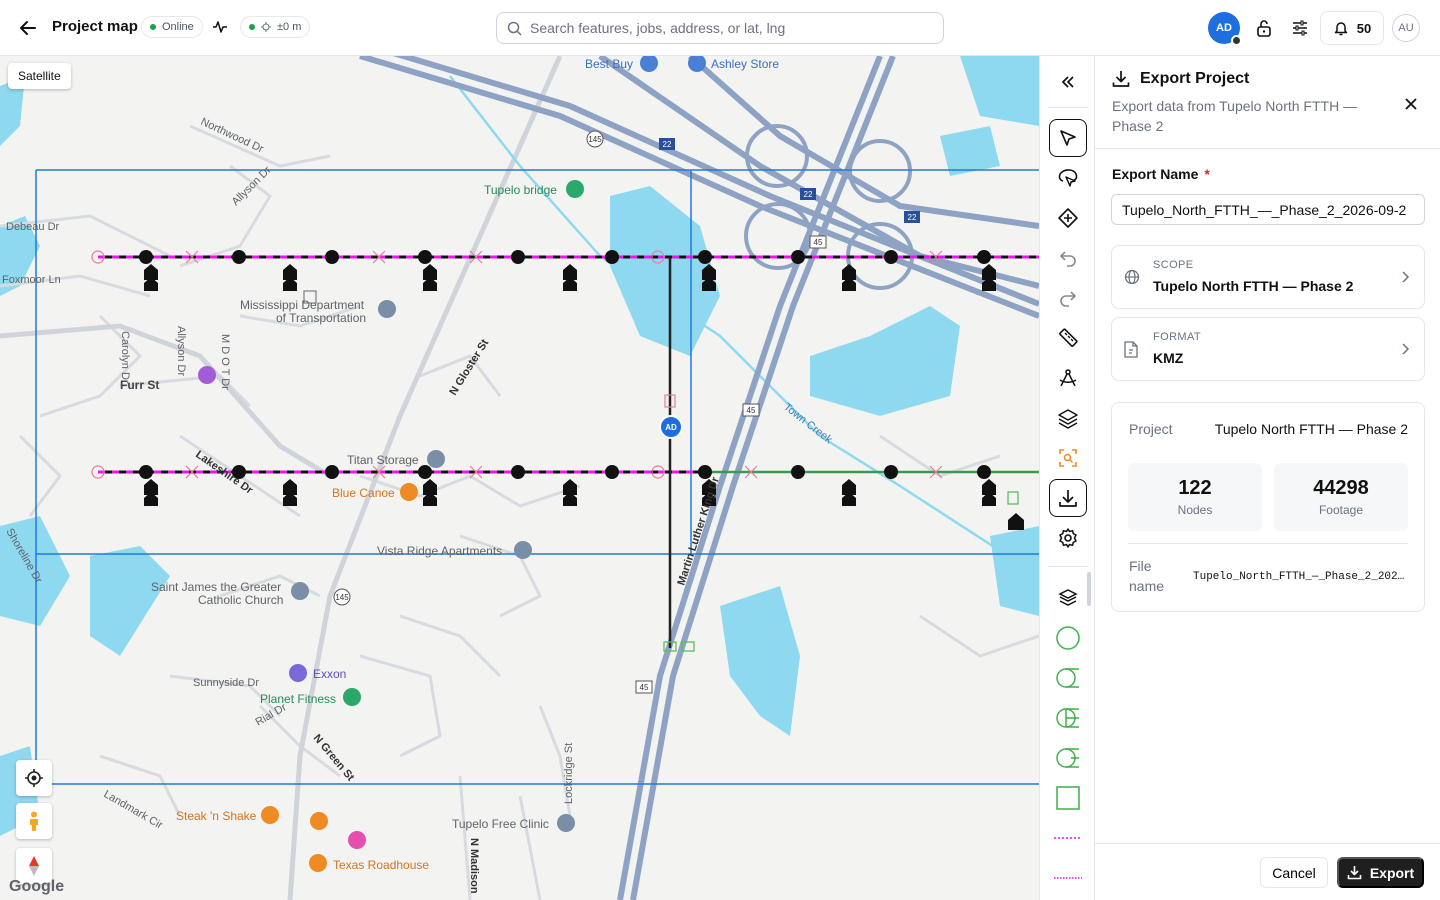 This screenshot has width=1440, height=900. Describe the element at coordinates (178, 27) in the screenshot. I see `online-status-label: Online` at that location.